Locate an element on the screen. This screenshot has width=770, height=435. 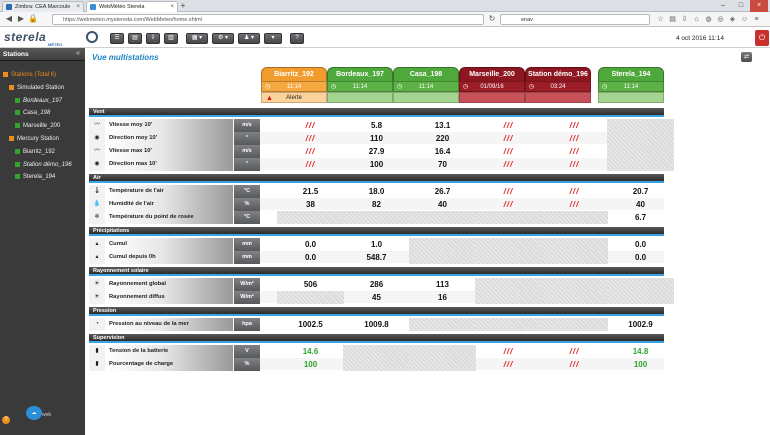
home-icon: ⌂ is located at coordinates (696, 19).